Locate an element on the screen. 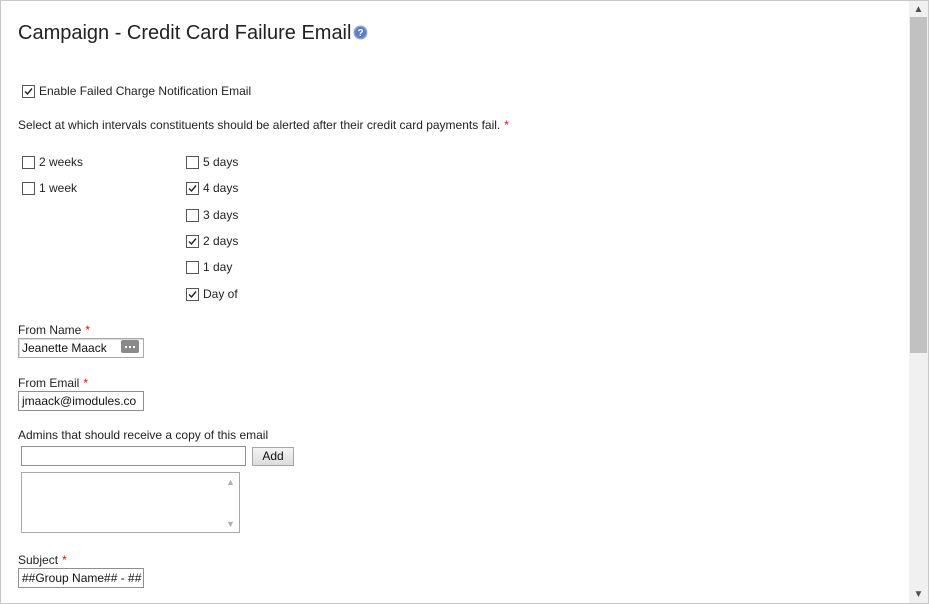 The height and width of the screenshot is (604, 929). admin-email-input is located at coordinates (133, 456).